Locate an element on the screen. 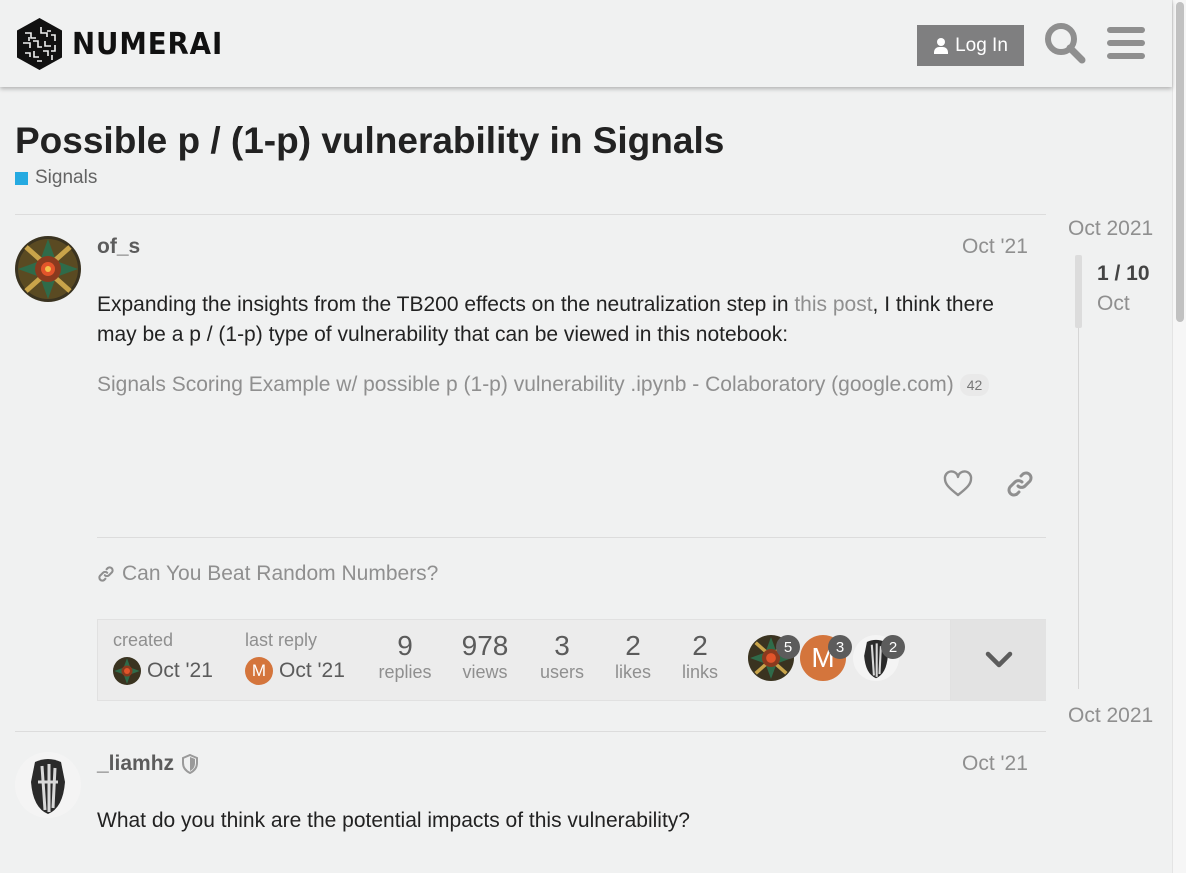 This screenshot has height=873, width=1186. timeline-scroller-handle is located at coordinates (1078, 291).